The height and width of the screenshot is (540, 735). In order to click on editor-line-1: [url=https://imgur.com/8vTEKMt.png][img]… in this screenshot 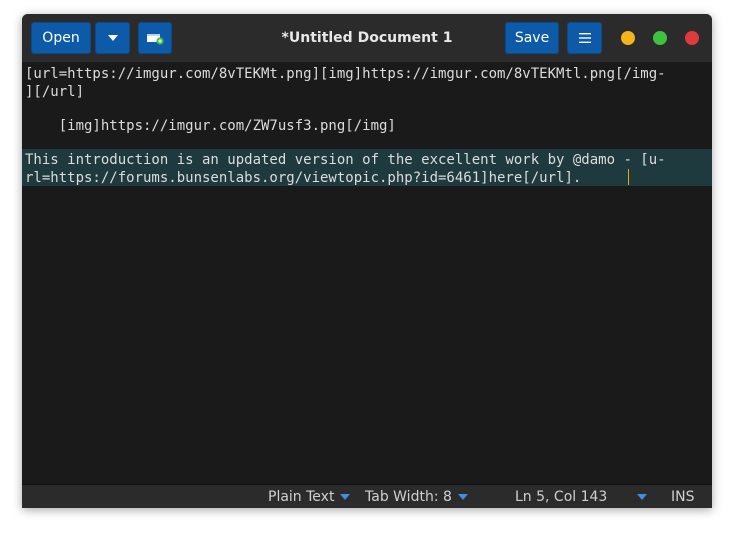, I will do `click(345, 74)`.